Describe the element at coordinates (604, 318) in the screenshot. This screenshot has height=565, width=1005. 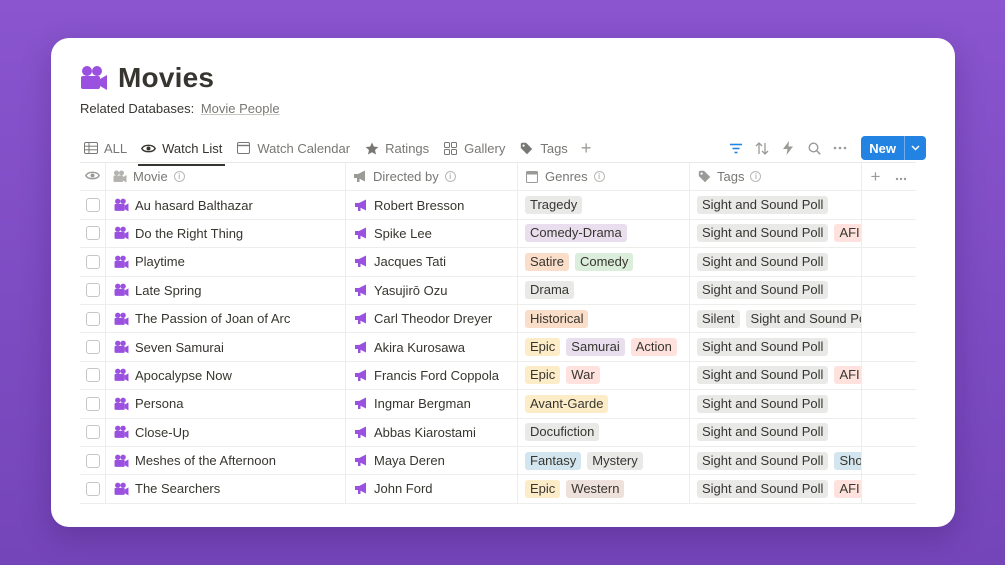
I see `genres-cell: Historical` at that location.